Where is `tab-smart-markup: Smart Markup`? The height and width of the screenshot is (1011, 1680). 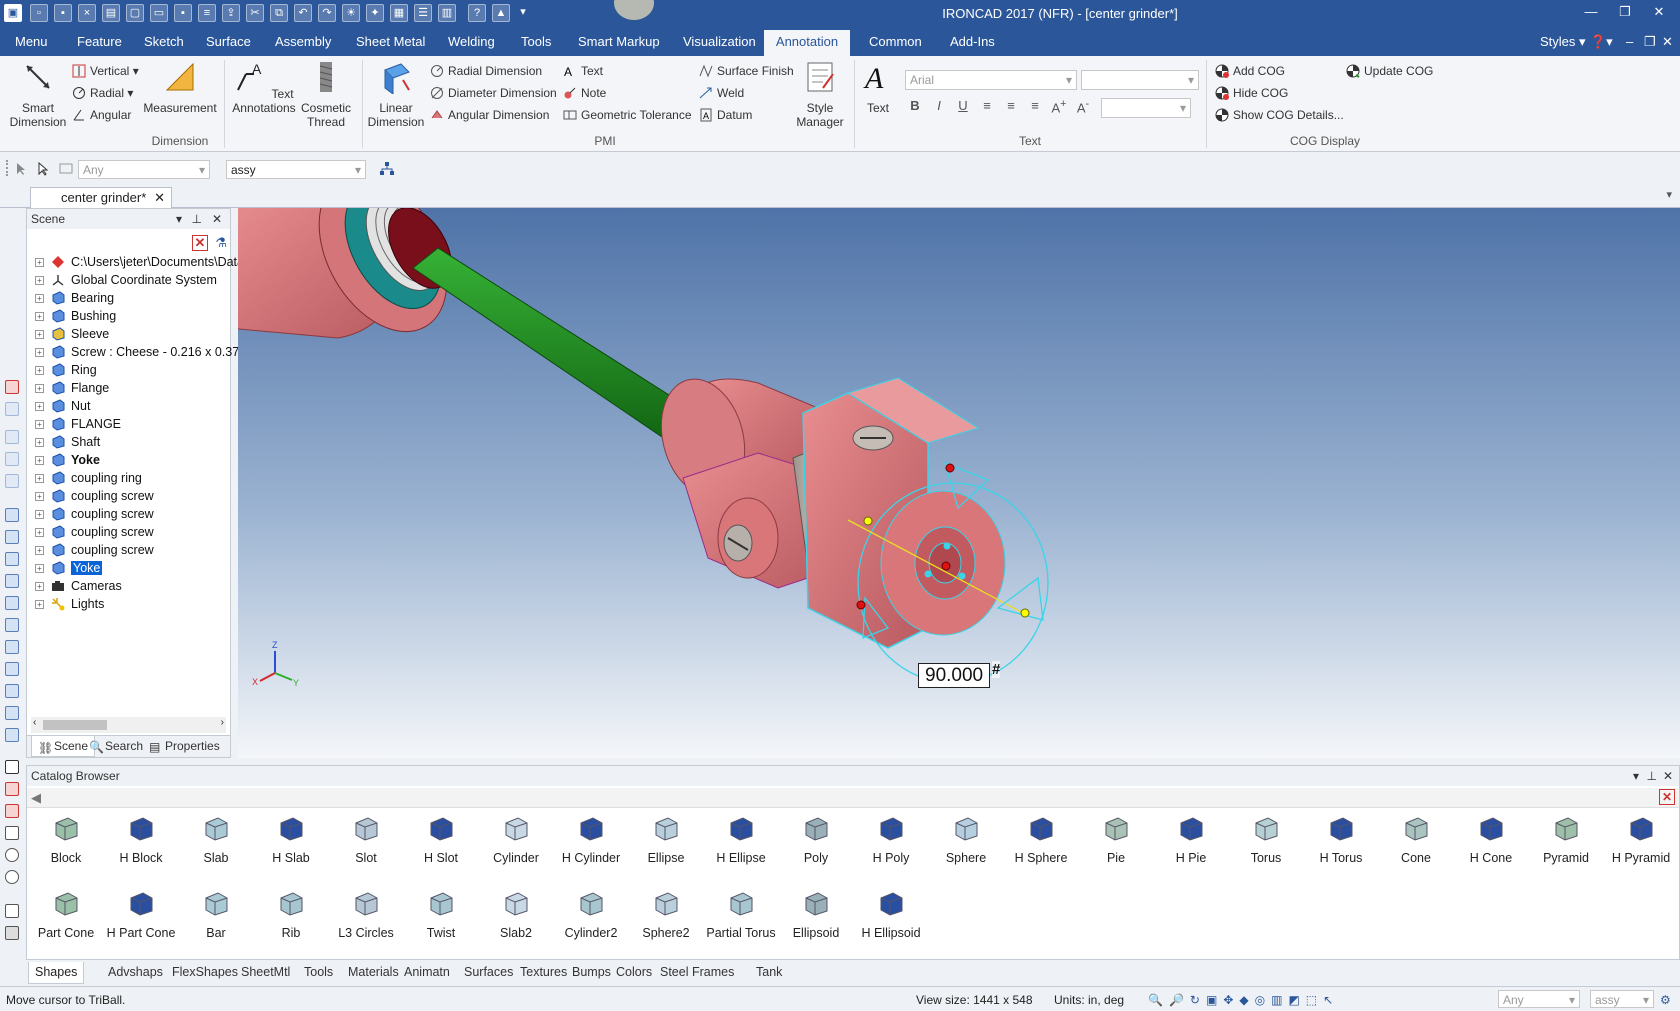
tab-smart-markup: Smart Markup is located at coordinates (619, 41).